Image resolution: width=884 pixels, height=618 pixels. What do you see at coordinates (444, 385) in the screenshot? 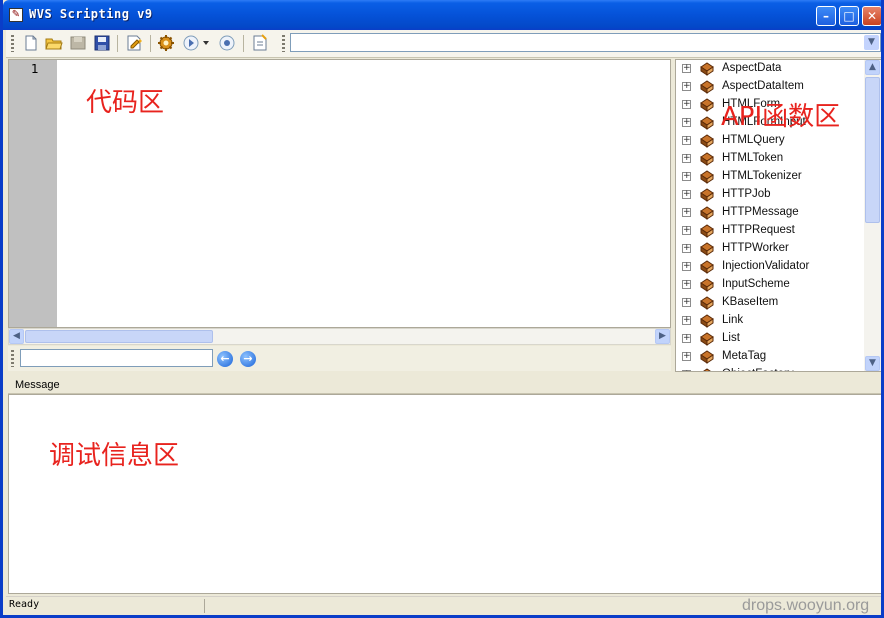
I see `message-panel-header: Message` at bounding box center [444, 385].